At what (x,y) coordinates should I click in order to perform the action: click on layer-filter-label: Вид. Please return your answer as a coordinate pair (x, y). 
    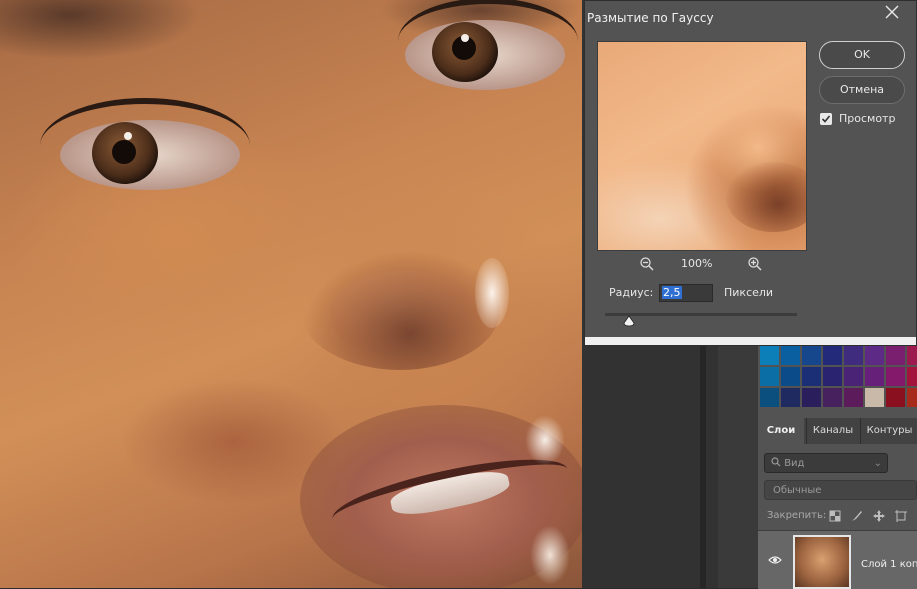
    Looking at the image, I should click on (794, 463).